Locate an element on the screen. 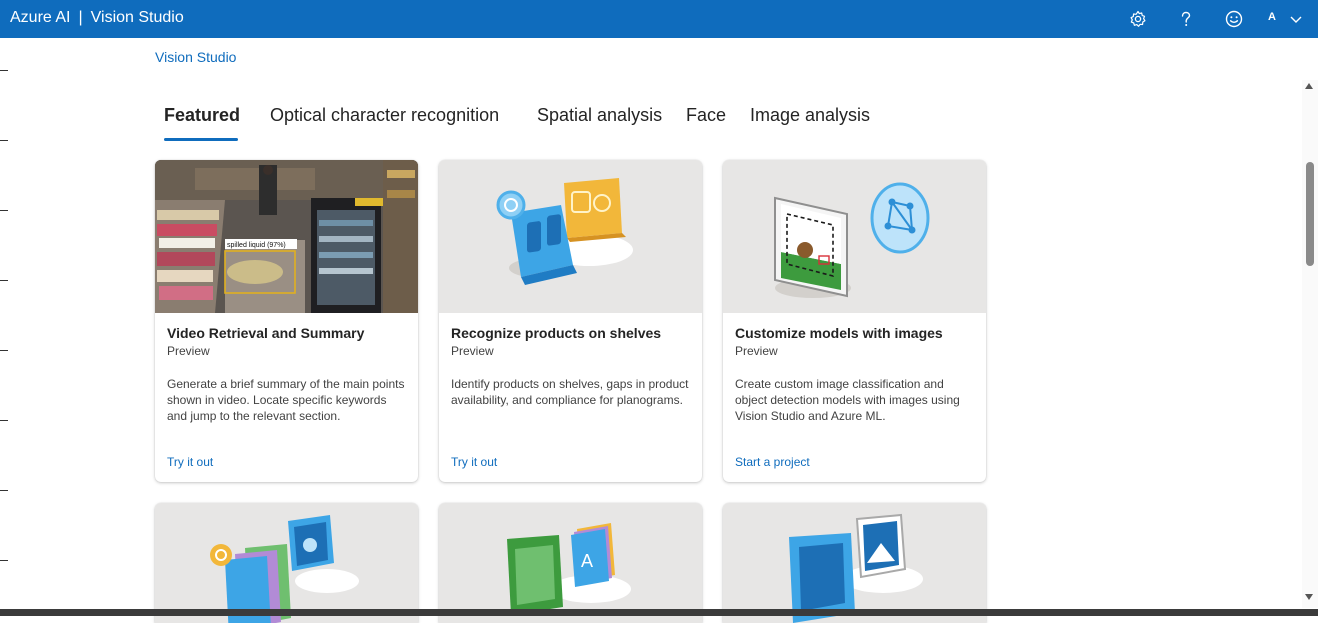 This screenshot has width=1318, height=623. account-avatar: A is located at coordinates (1272, 17).